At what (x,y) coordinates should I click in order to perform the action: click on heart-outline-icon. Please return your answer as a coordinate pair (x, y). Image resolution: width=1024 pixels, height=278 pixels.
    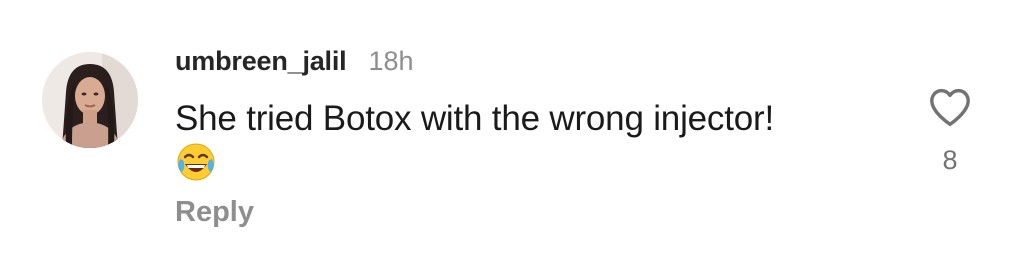
    Looking at the image, I should click on (950, 107).